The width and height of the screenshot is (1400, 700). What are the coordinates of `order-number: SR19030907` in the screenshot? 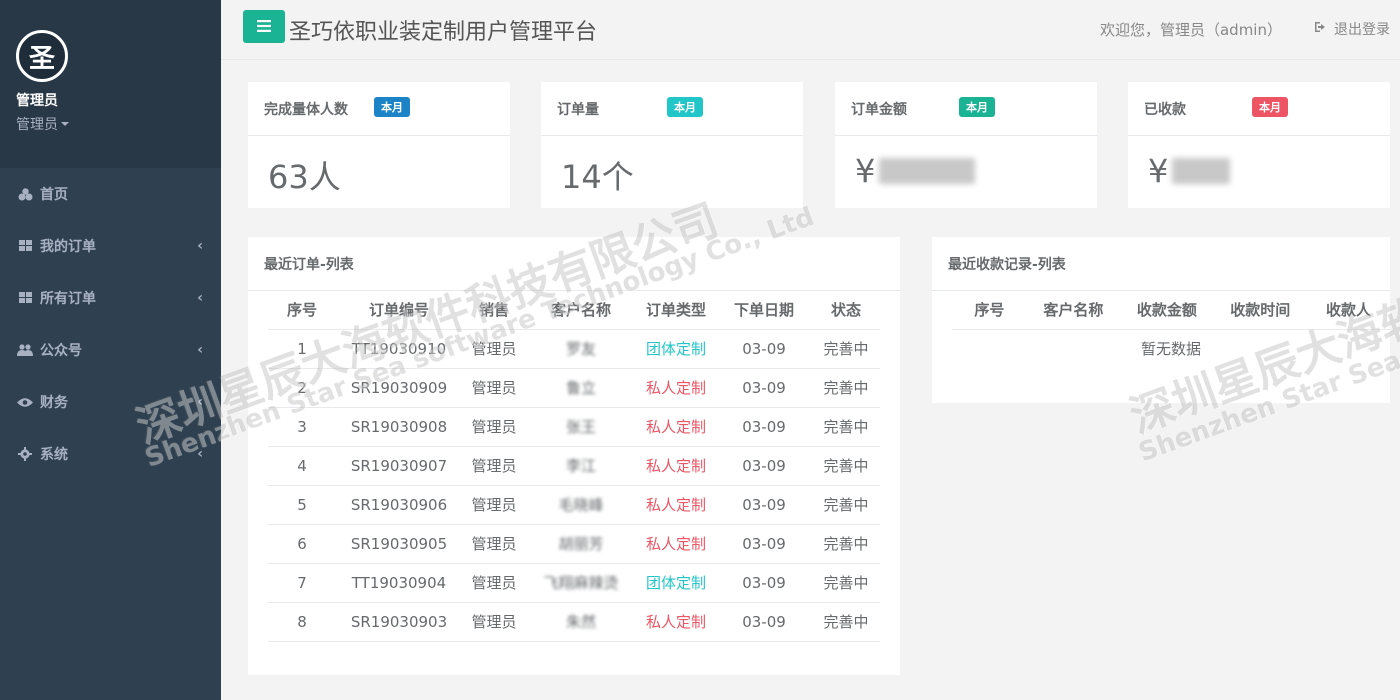 It's located at (399, 466).